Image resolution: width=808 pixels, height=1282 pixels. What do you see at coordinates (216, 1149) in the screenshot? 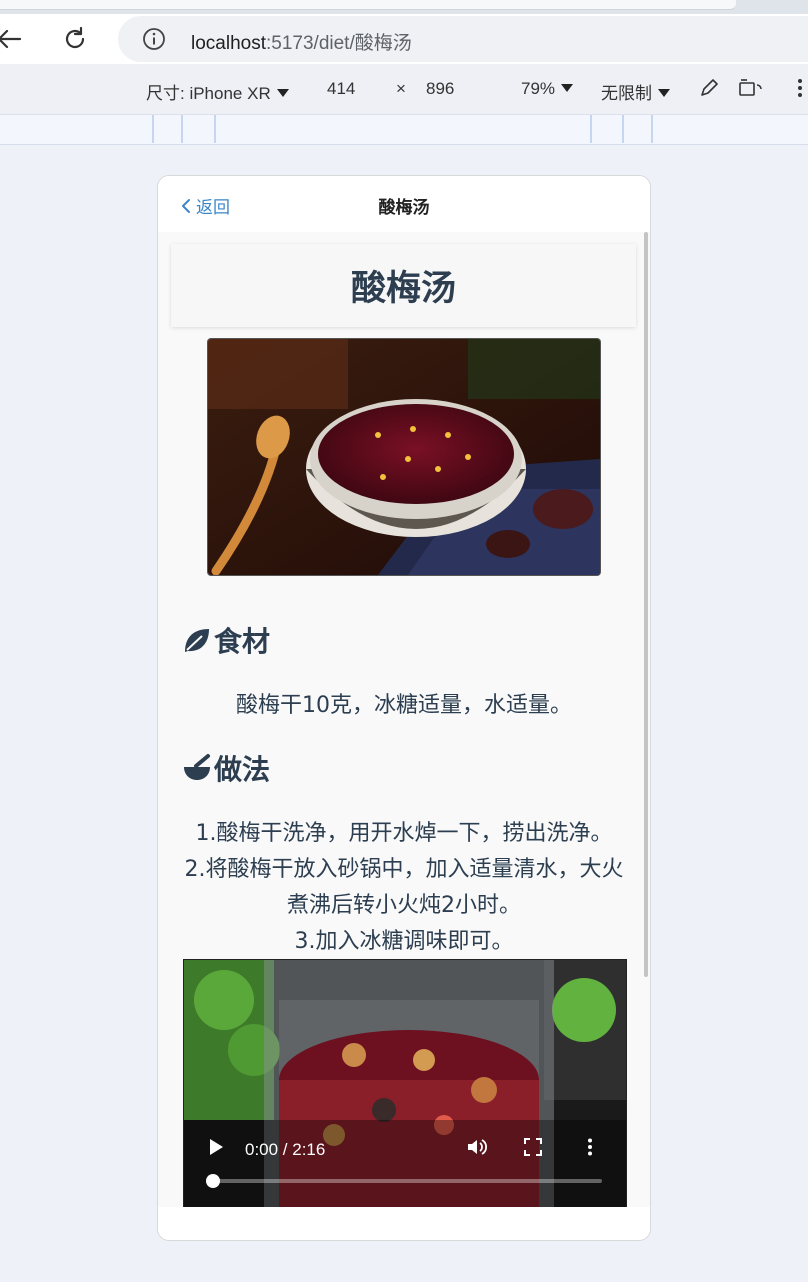
I see `play-icon` at bounding box center [216, 1149].